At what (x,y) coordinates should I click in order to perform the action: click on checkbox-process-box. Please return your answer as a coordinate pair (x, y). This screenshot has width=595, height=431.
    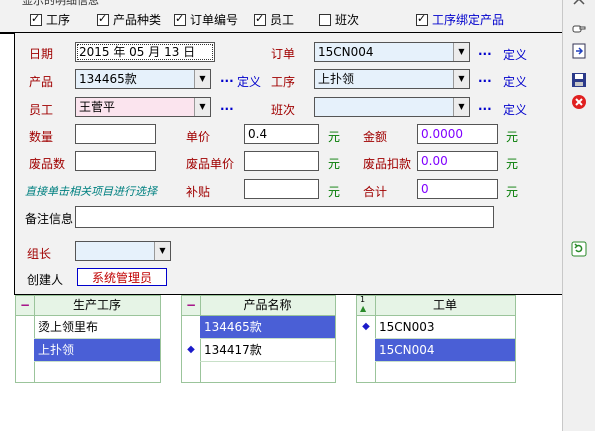
    Looking at the image, I should click on (36, 19).